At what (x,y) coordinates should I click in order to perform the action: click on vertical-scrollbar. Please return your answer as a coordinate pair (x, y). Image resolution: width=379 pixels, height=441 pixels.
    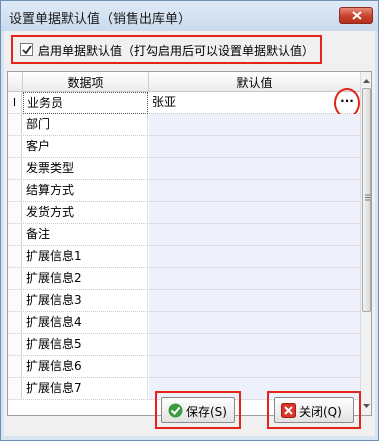
    Looking at the image, I should click on (366, 243).